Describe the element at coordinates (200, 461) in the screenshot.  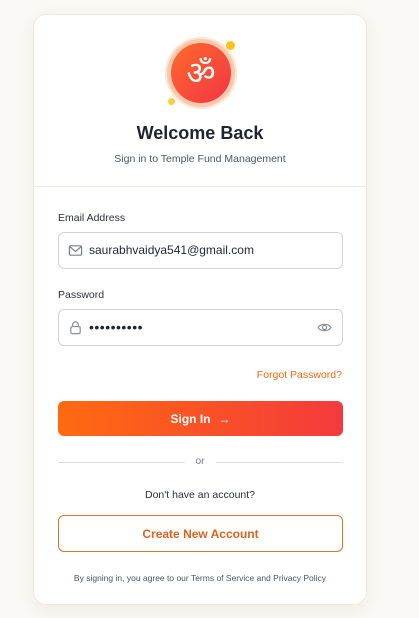
I see `or-divider-text: or` at that location.